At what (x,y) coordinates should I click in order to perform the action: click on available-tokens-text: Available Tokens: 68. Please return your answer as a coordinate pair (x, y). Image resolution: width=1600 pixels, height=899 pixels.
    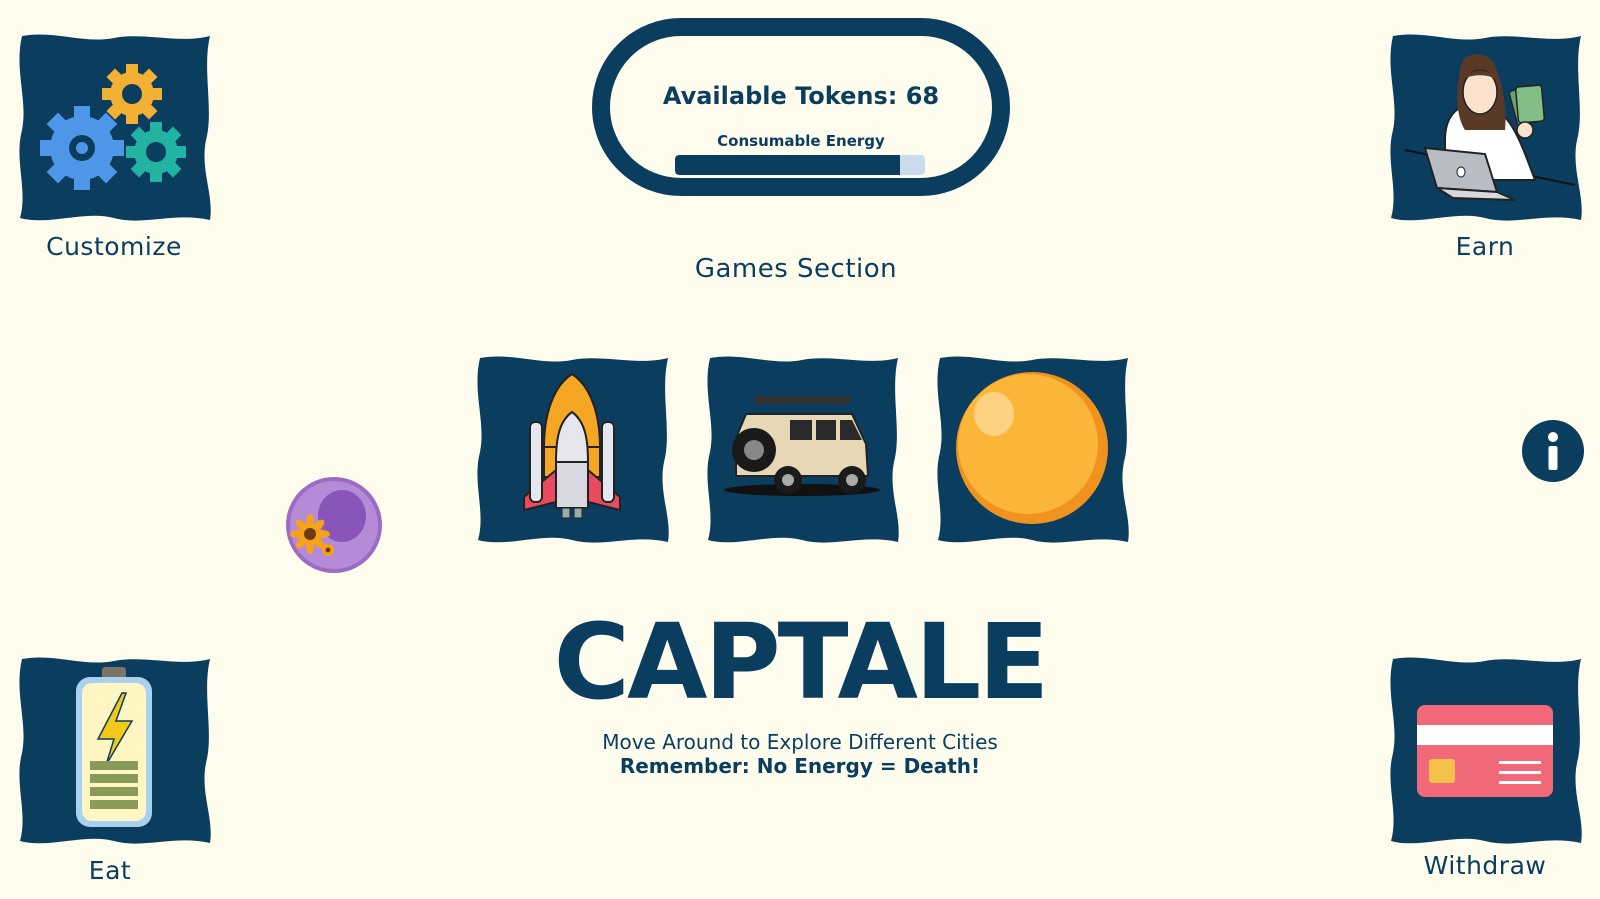
    Looking at the image, I should click on (801, 96).